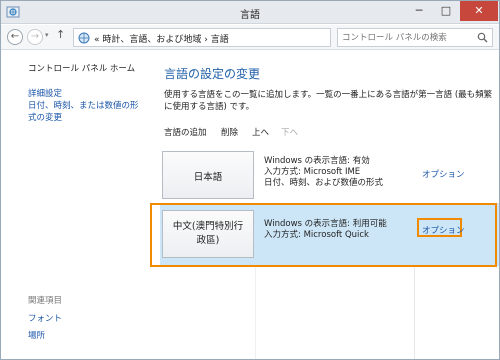 Image resolution: width=500 pixels, height=360 pixels. Describe the element at coordinates (45, 301) in the screenshot. I see `related-items-heading: 関連項目` at that location.